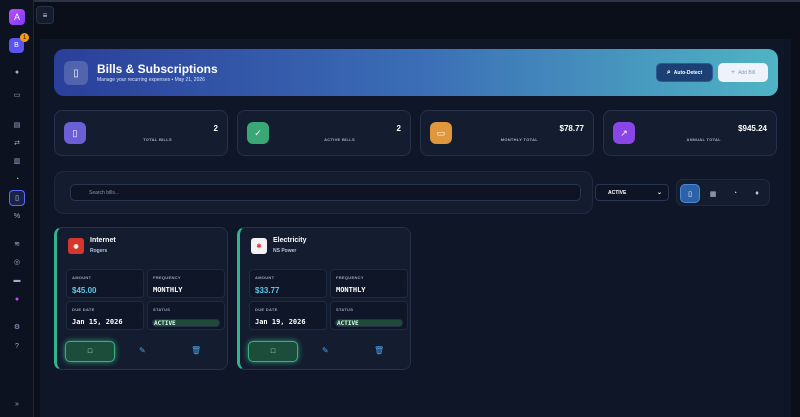  I want to click on budget-icon: ◔, so click(17, 179).